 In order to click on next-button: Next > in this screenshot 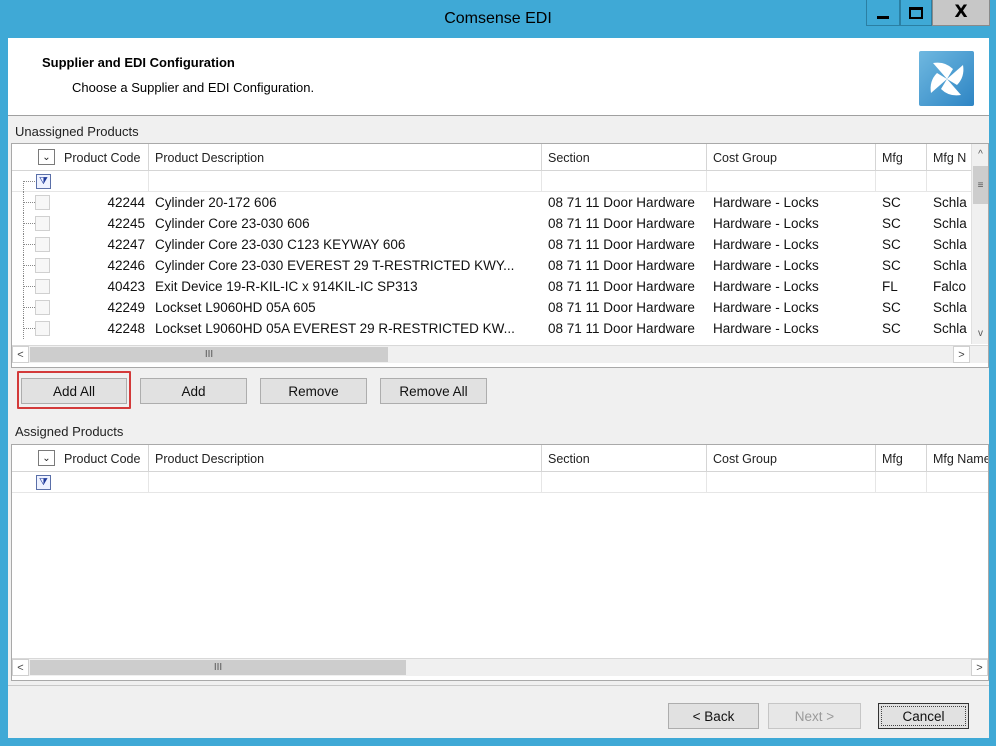, I will do `click(814, 716)`.